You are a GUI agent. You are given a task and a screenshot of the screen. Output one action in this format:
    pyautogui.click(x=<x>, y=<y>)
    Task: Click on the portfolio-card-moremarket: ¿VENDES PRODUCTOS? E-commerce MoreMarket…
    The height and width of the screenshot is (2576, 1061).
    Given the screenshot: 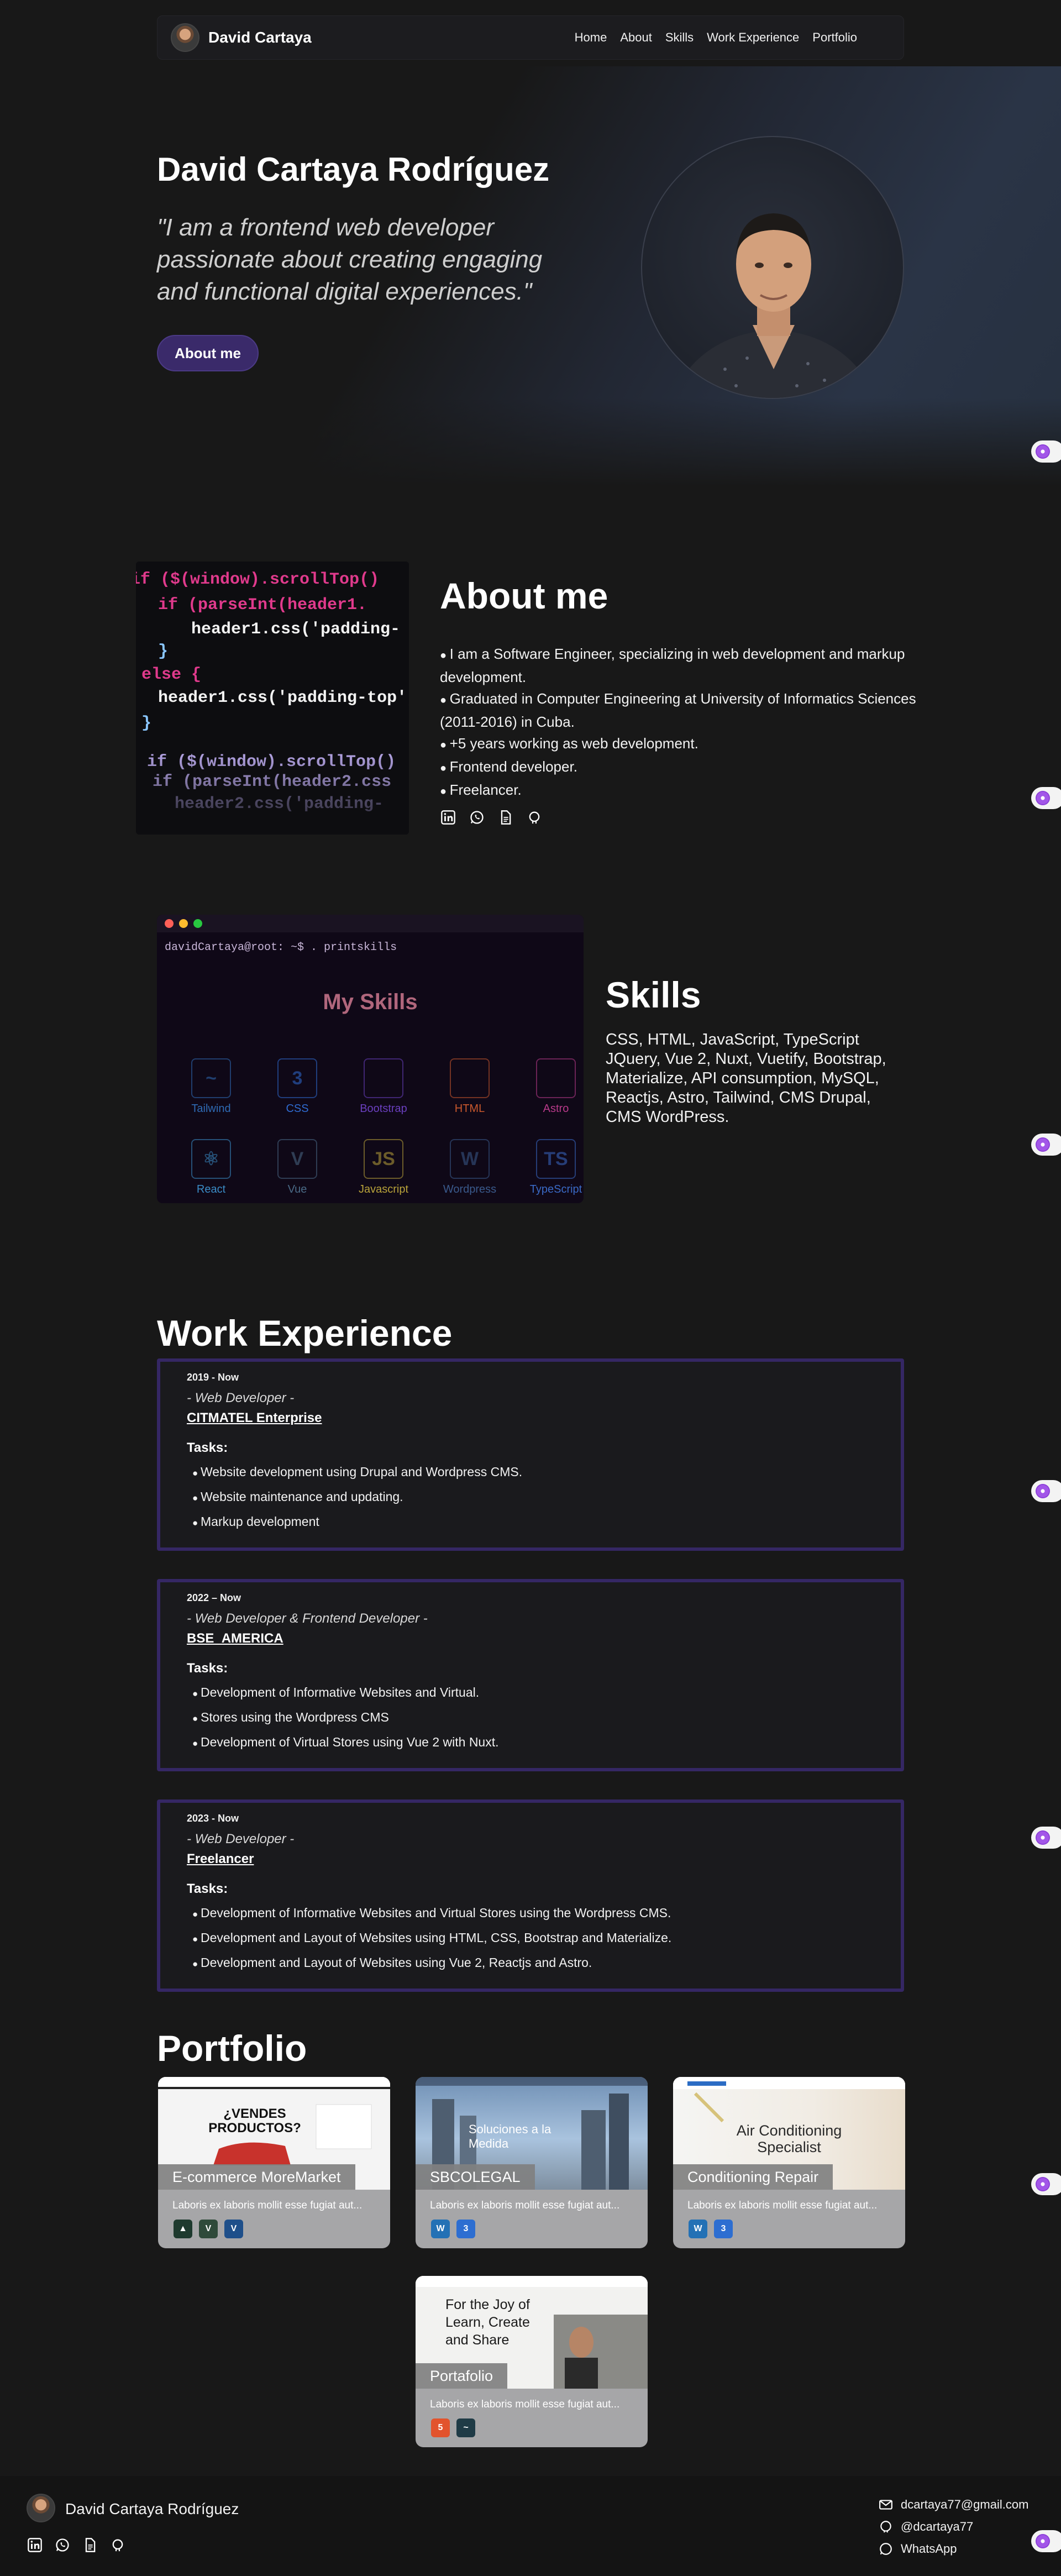 What is the action you would take?
    pyautogui.click(x=274, y=2162)
    